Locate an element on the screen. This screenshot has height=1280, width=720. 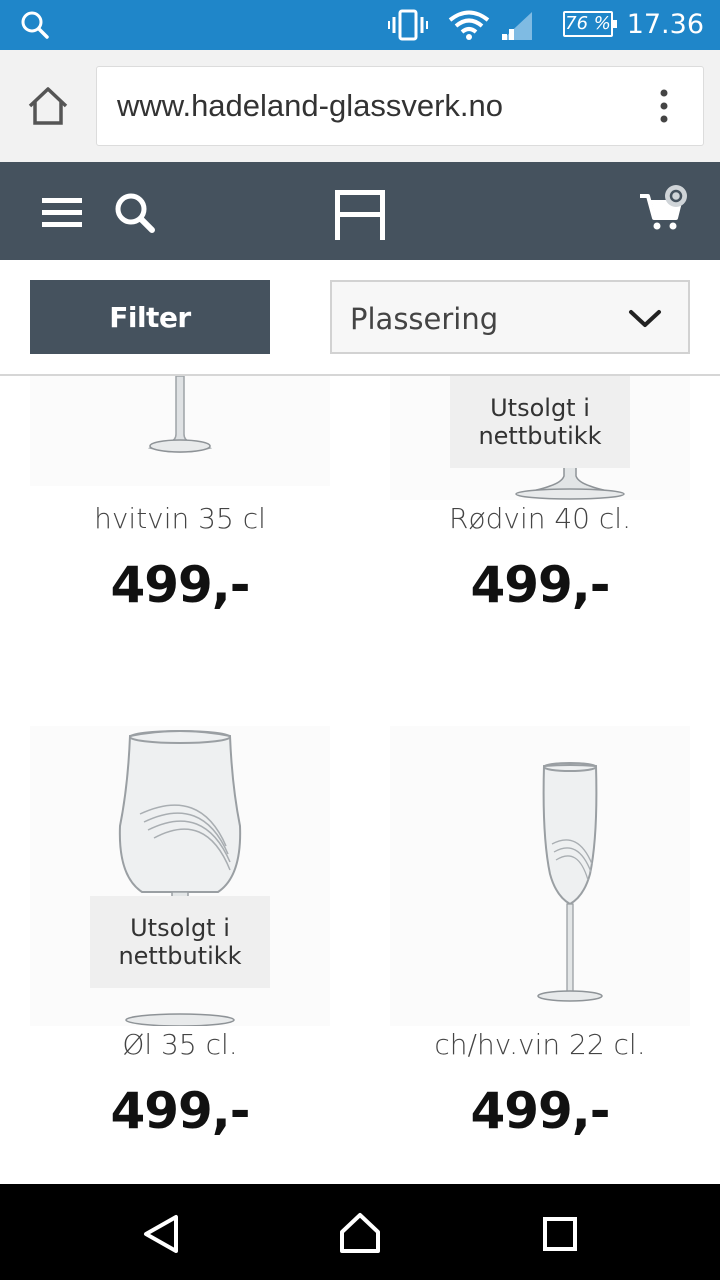
product-name: Øl 35 cl. is located at coordinates (180, 1044).